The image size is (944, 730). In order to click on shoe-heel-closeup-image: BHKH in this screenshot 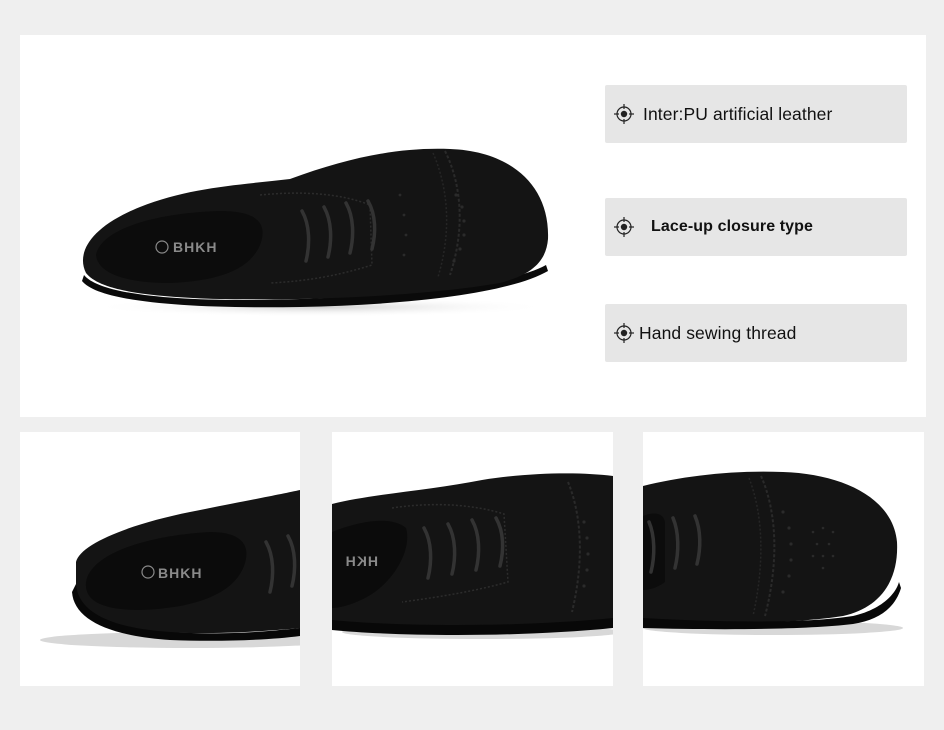, I will do `click(170, 569)`.